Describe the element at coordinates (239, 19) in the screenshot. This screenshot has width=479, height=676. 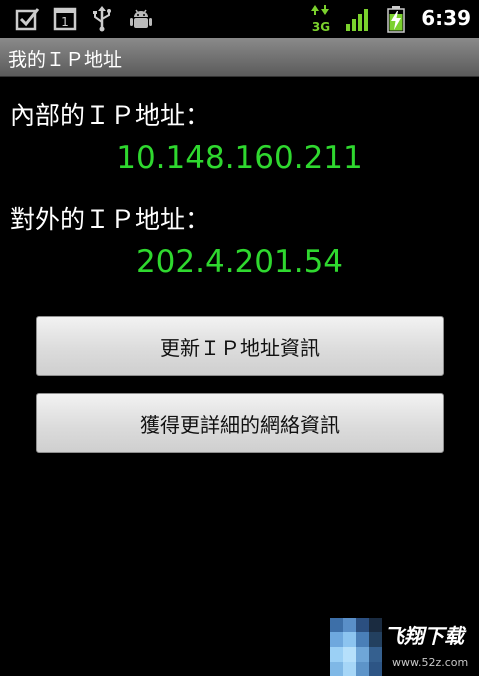
I see `status-bar: 1 3G 6:39` at that location.